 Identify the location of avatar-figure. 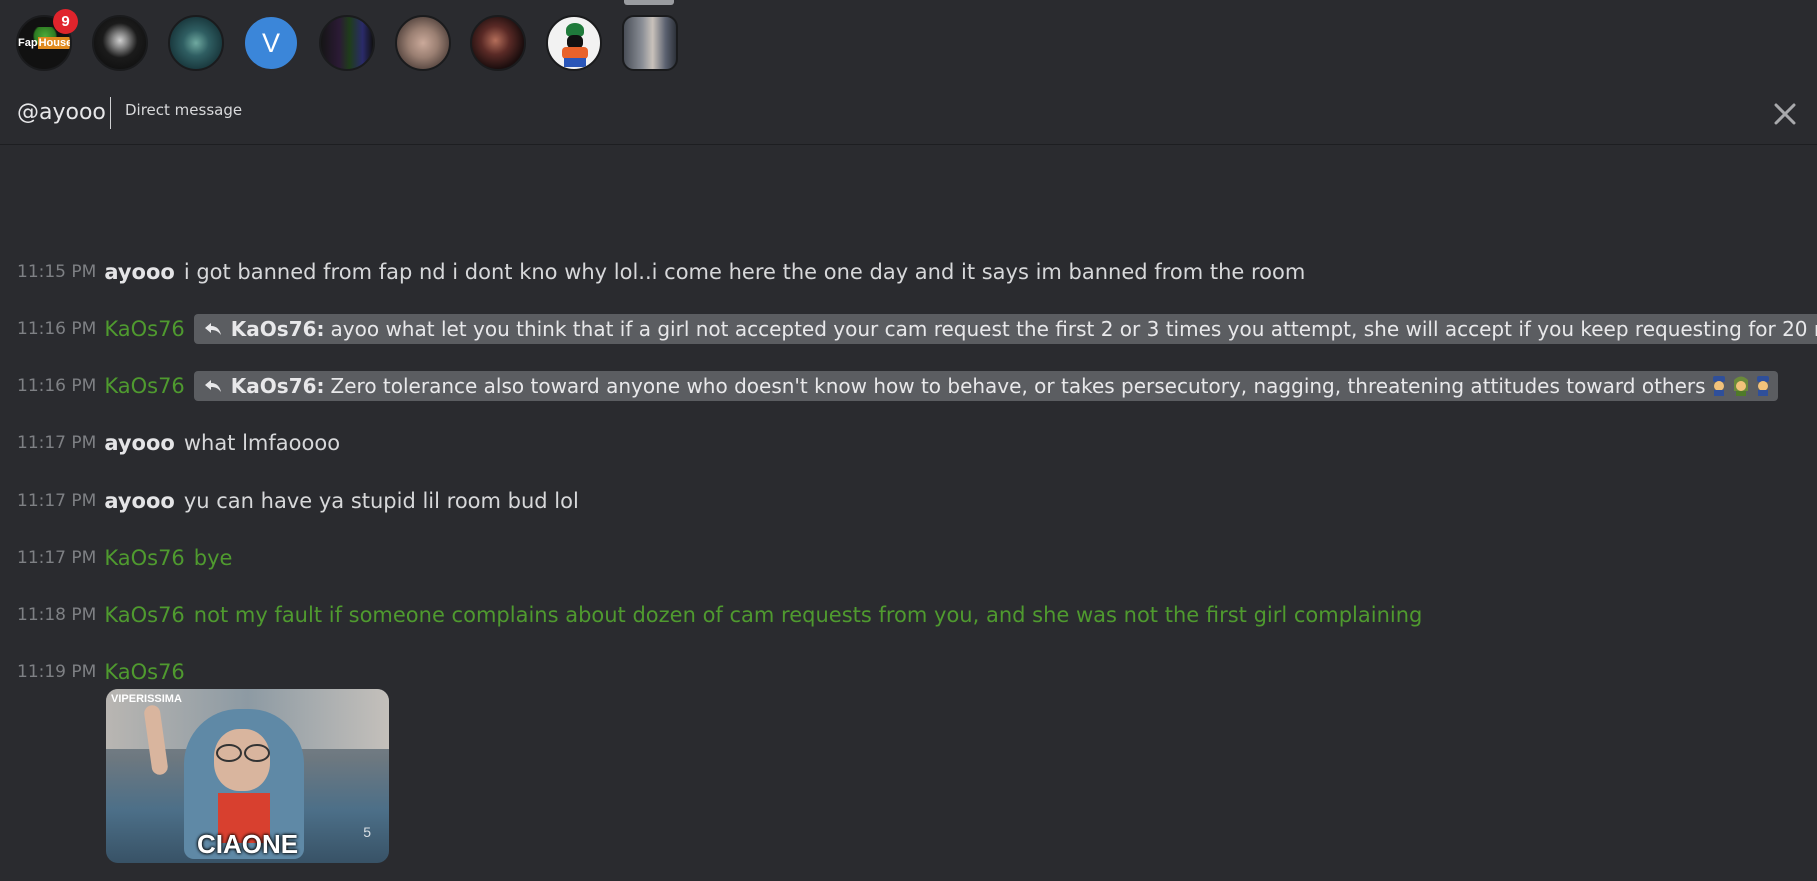
(423, 43).